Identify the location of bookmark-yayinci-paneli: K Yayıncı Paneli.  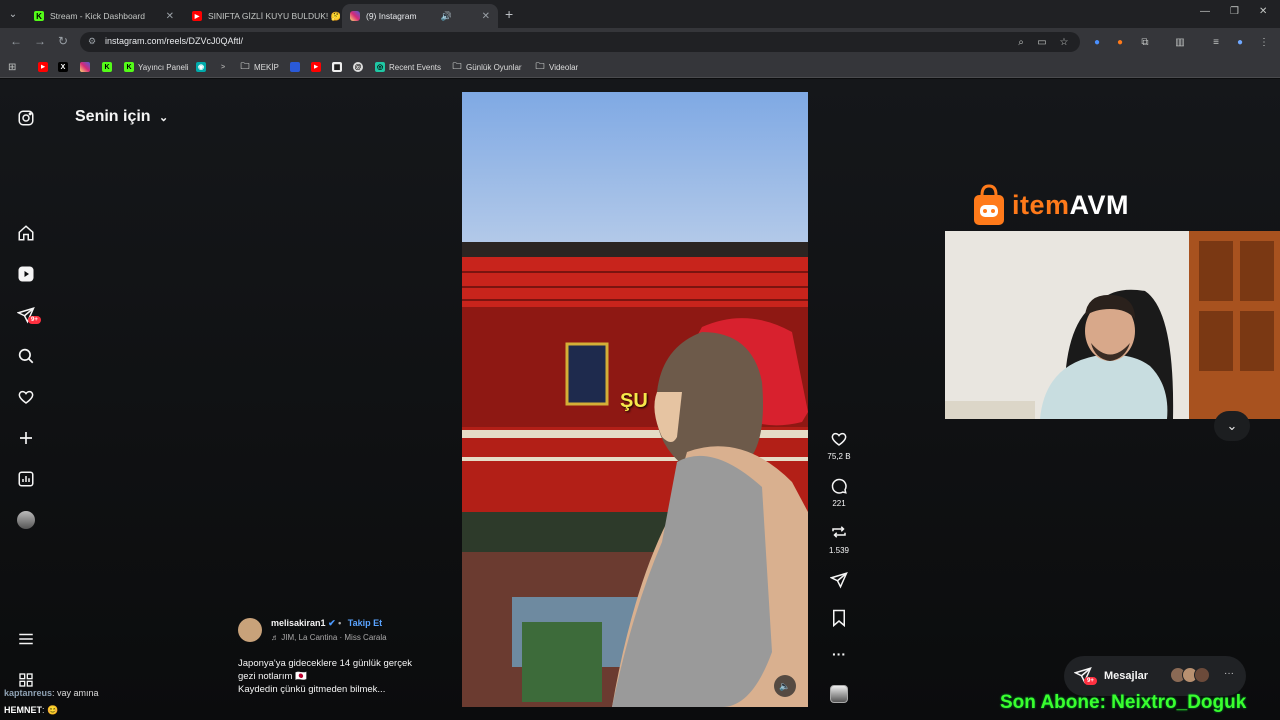
(156, 67).